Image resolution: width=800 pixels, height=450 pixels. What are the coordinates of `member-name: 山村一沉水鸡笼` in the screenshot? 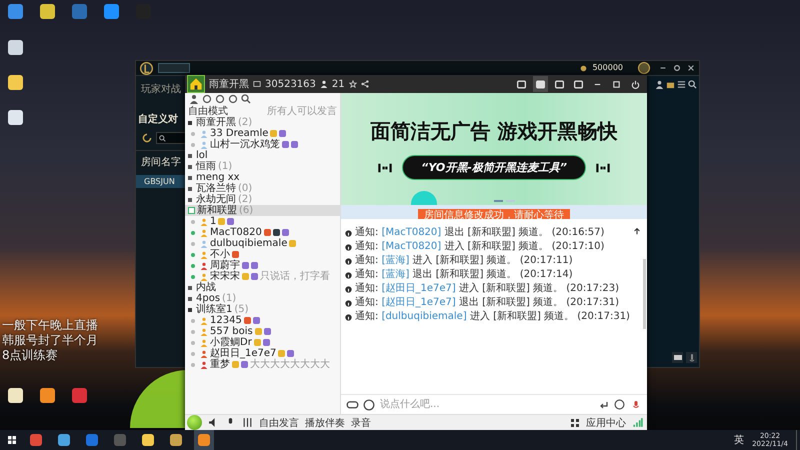 It's located at (245, 144).